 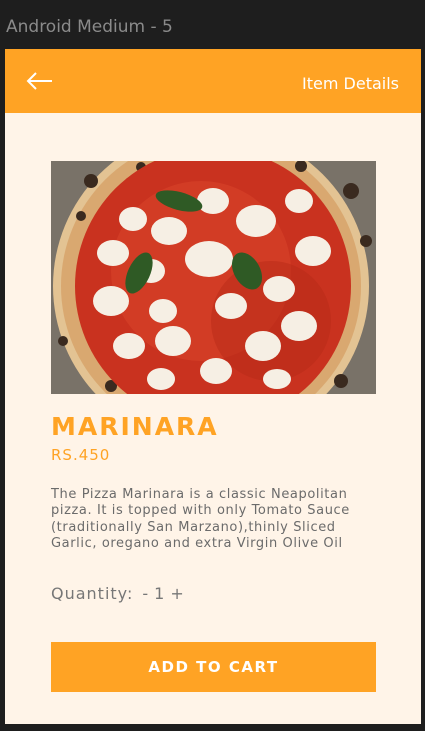 What do you see at coordinates (213, 667) in the screenshot?
I see `add-to-cart-button: ADD TO CART` at bounding box center [213, 667].